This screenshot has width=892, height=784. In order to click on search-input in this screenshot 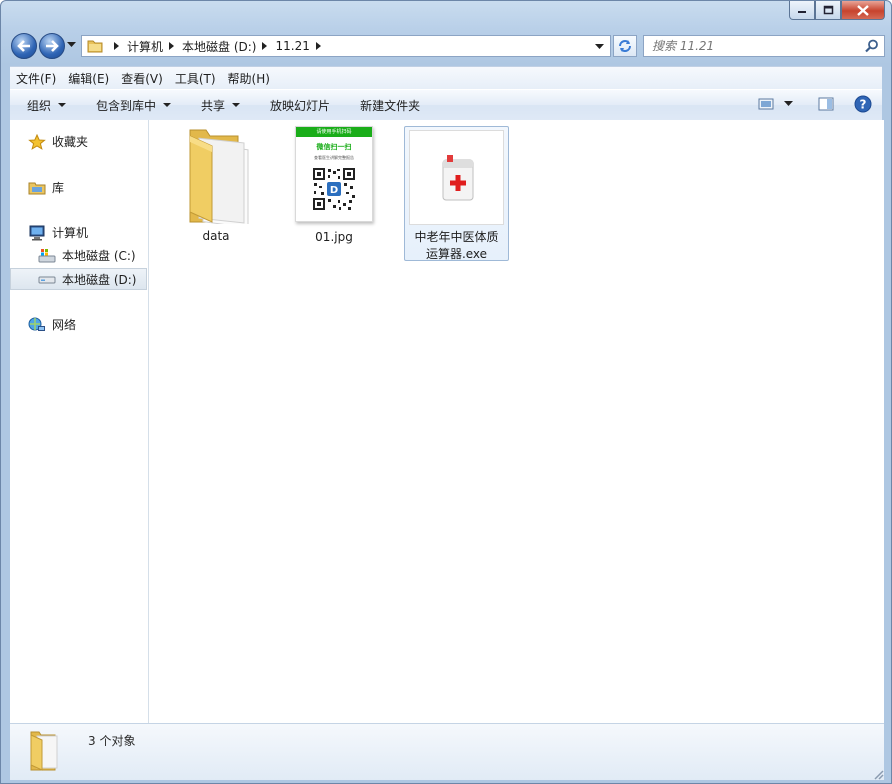, I will do `click(749, 46)`.